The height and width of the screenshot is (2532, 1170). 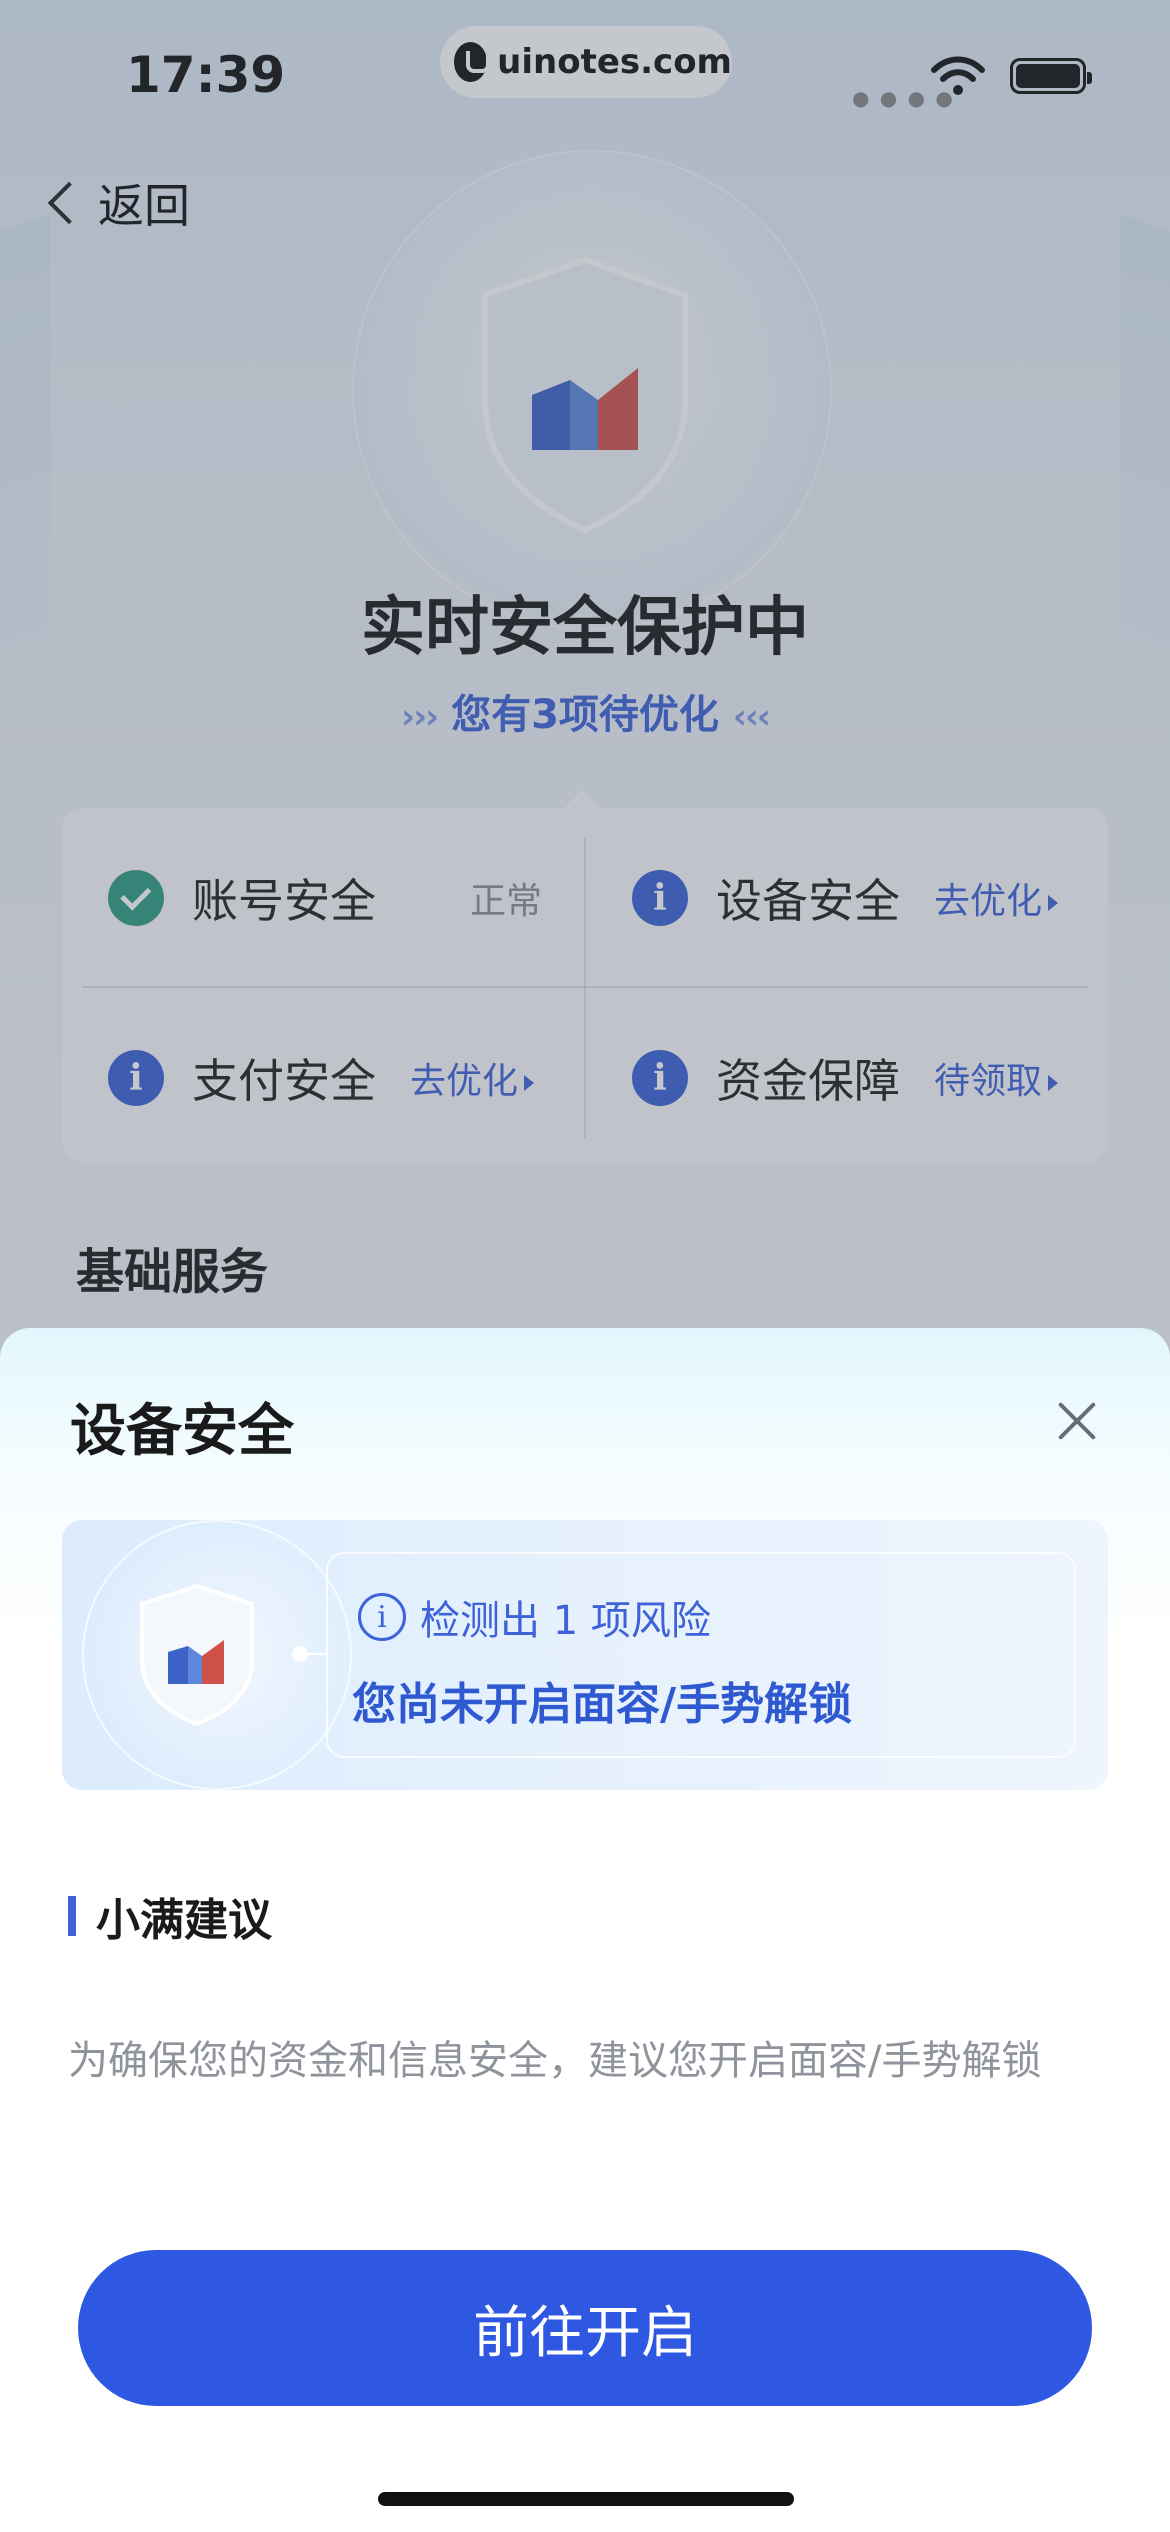 What do you see at coordinates (197, 1655) in the screenshot?
I see `shield-logo-icon` at bounding box center [197, 1655].